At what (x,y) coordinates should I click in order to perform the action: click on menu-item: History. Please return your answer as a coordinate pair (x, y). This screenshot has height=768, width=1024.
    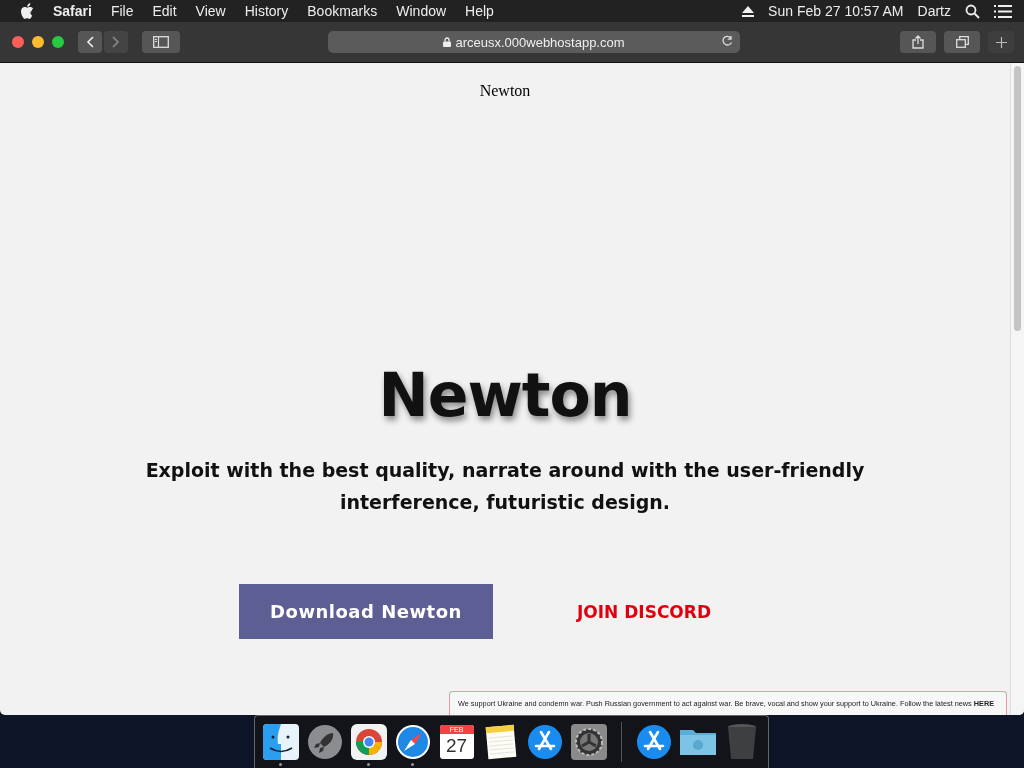
    Looking at the image, I should click on (266, 11).